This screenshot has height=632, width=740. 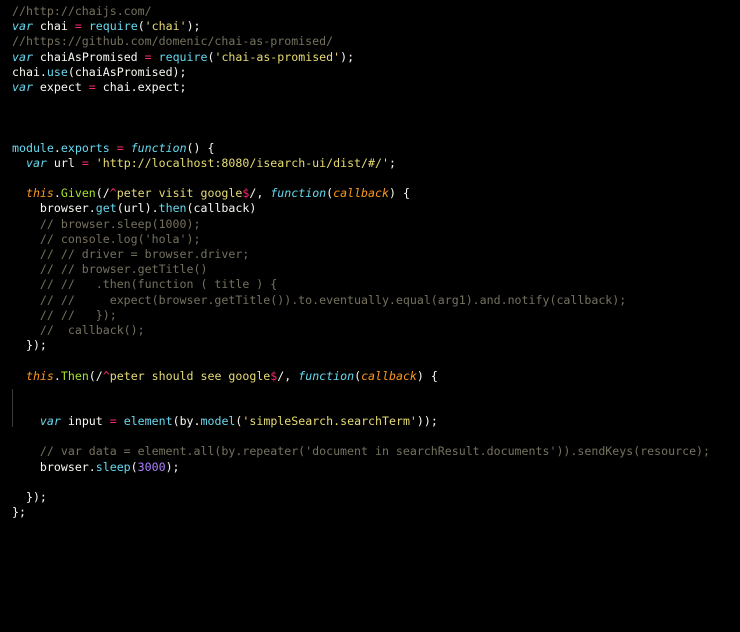 I want to click on code-token: ));, so click(x=427, y=421).